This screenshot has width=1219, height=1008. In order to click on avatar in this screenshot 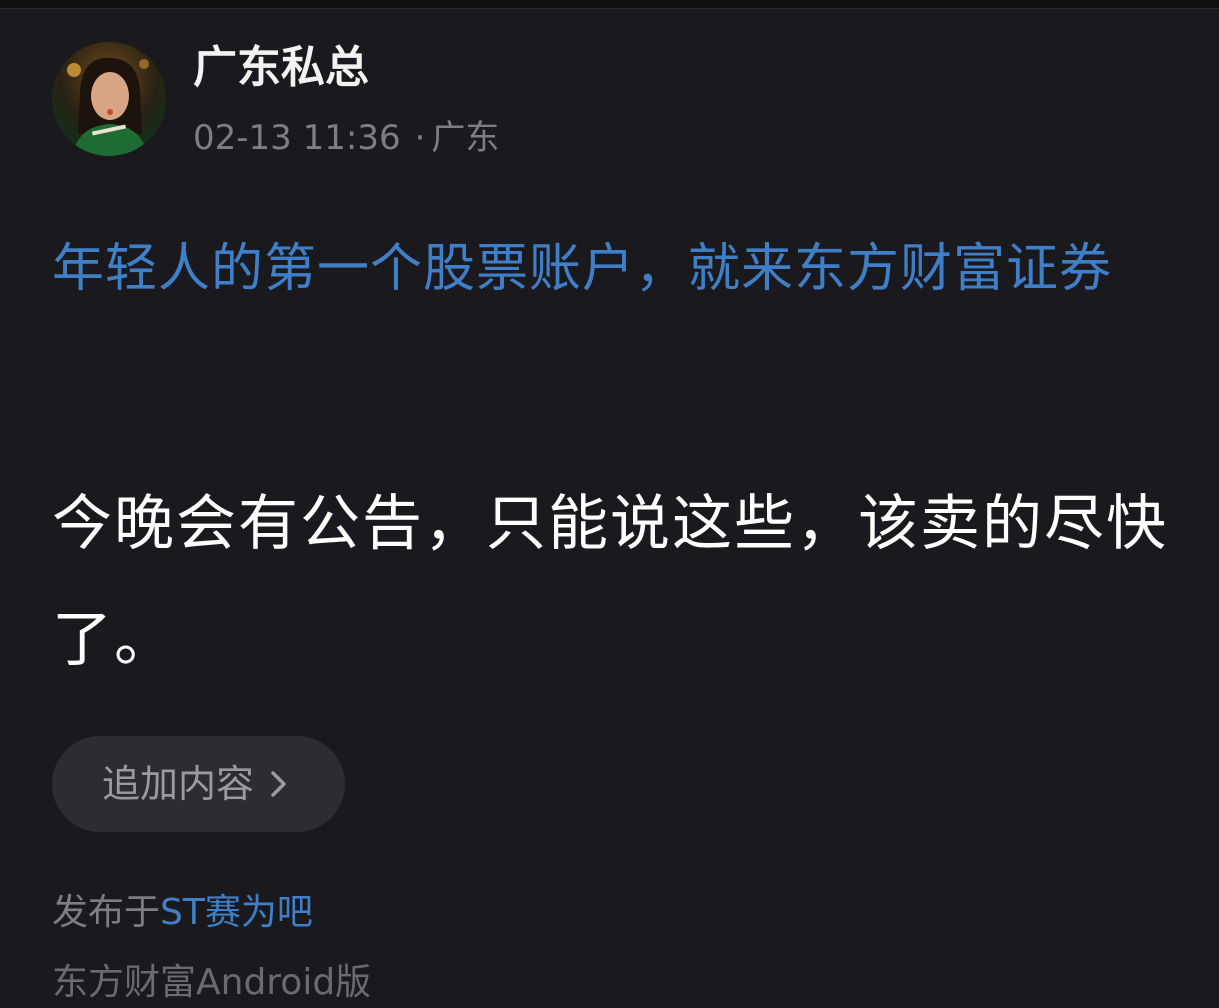, I will do `click(109, 99)`.